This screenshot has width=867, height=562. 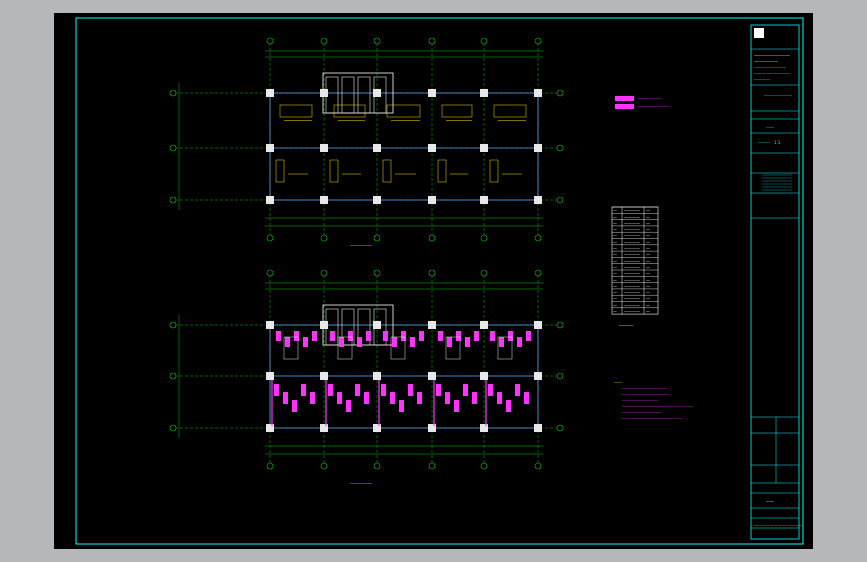 What do you see at coordinates (361, 481) in the screenshot?
I see `lower-plan-caption: ___________` at bounding box center [361, 481].